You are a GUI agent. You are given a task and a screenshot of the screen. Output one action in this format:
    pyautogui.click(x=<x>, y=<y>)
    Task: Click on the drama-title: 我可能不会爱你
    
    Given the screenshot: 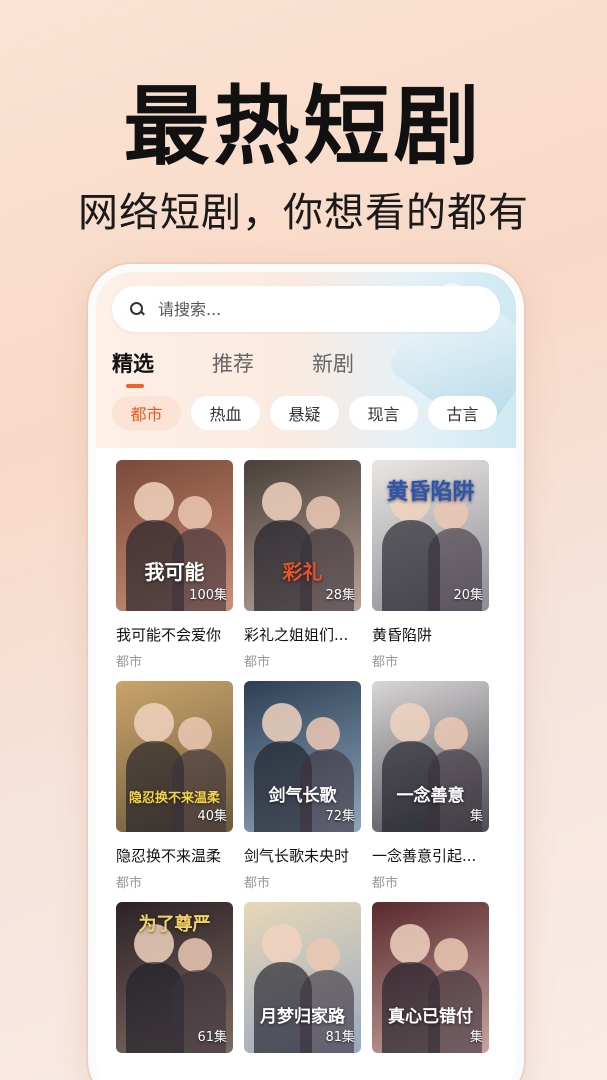 What is the action you would take?
    pyautogui.click(x=174, y=634)
    